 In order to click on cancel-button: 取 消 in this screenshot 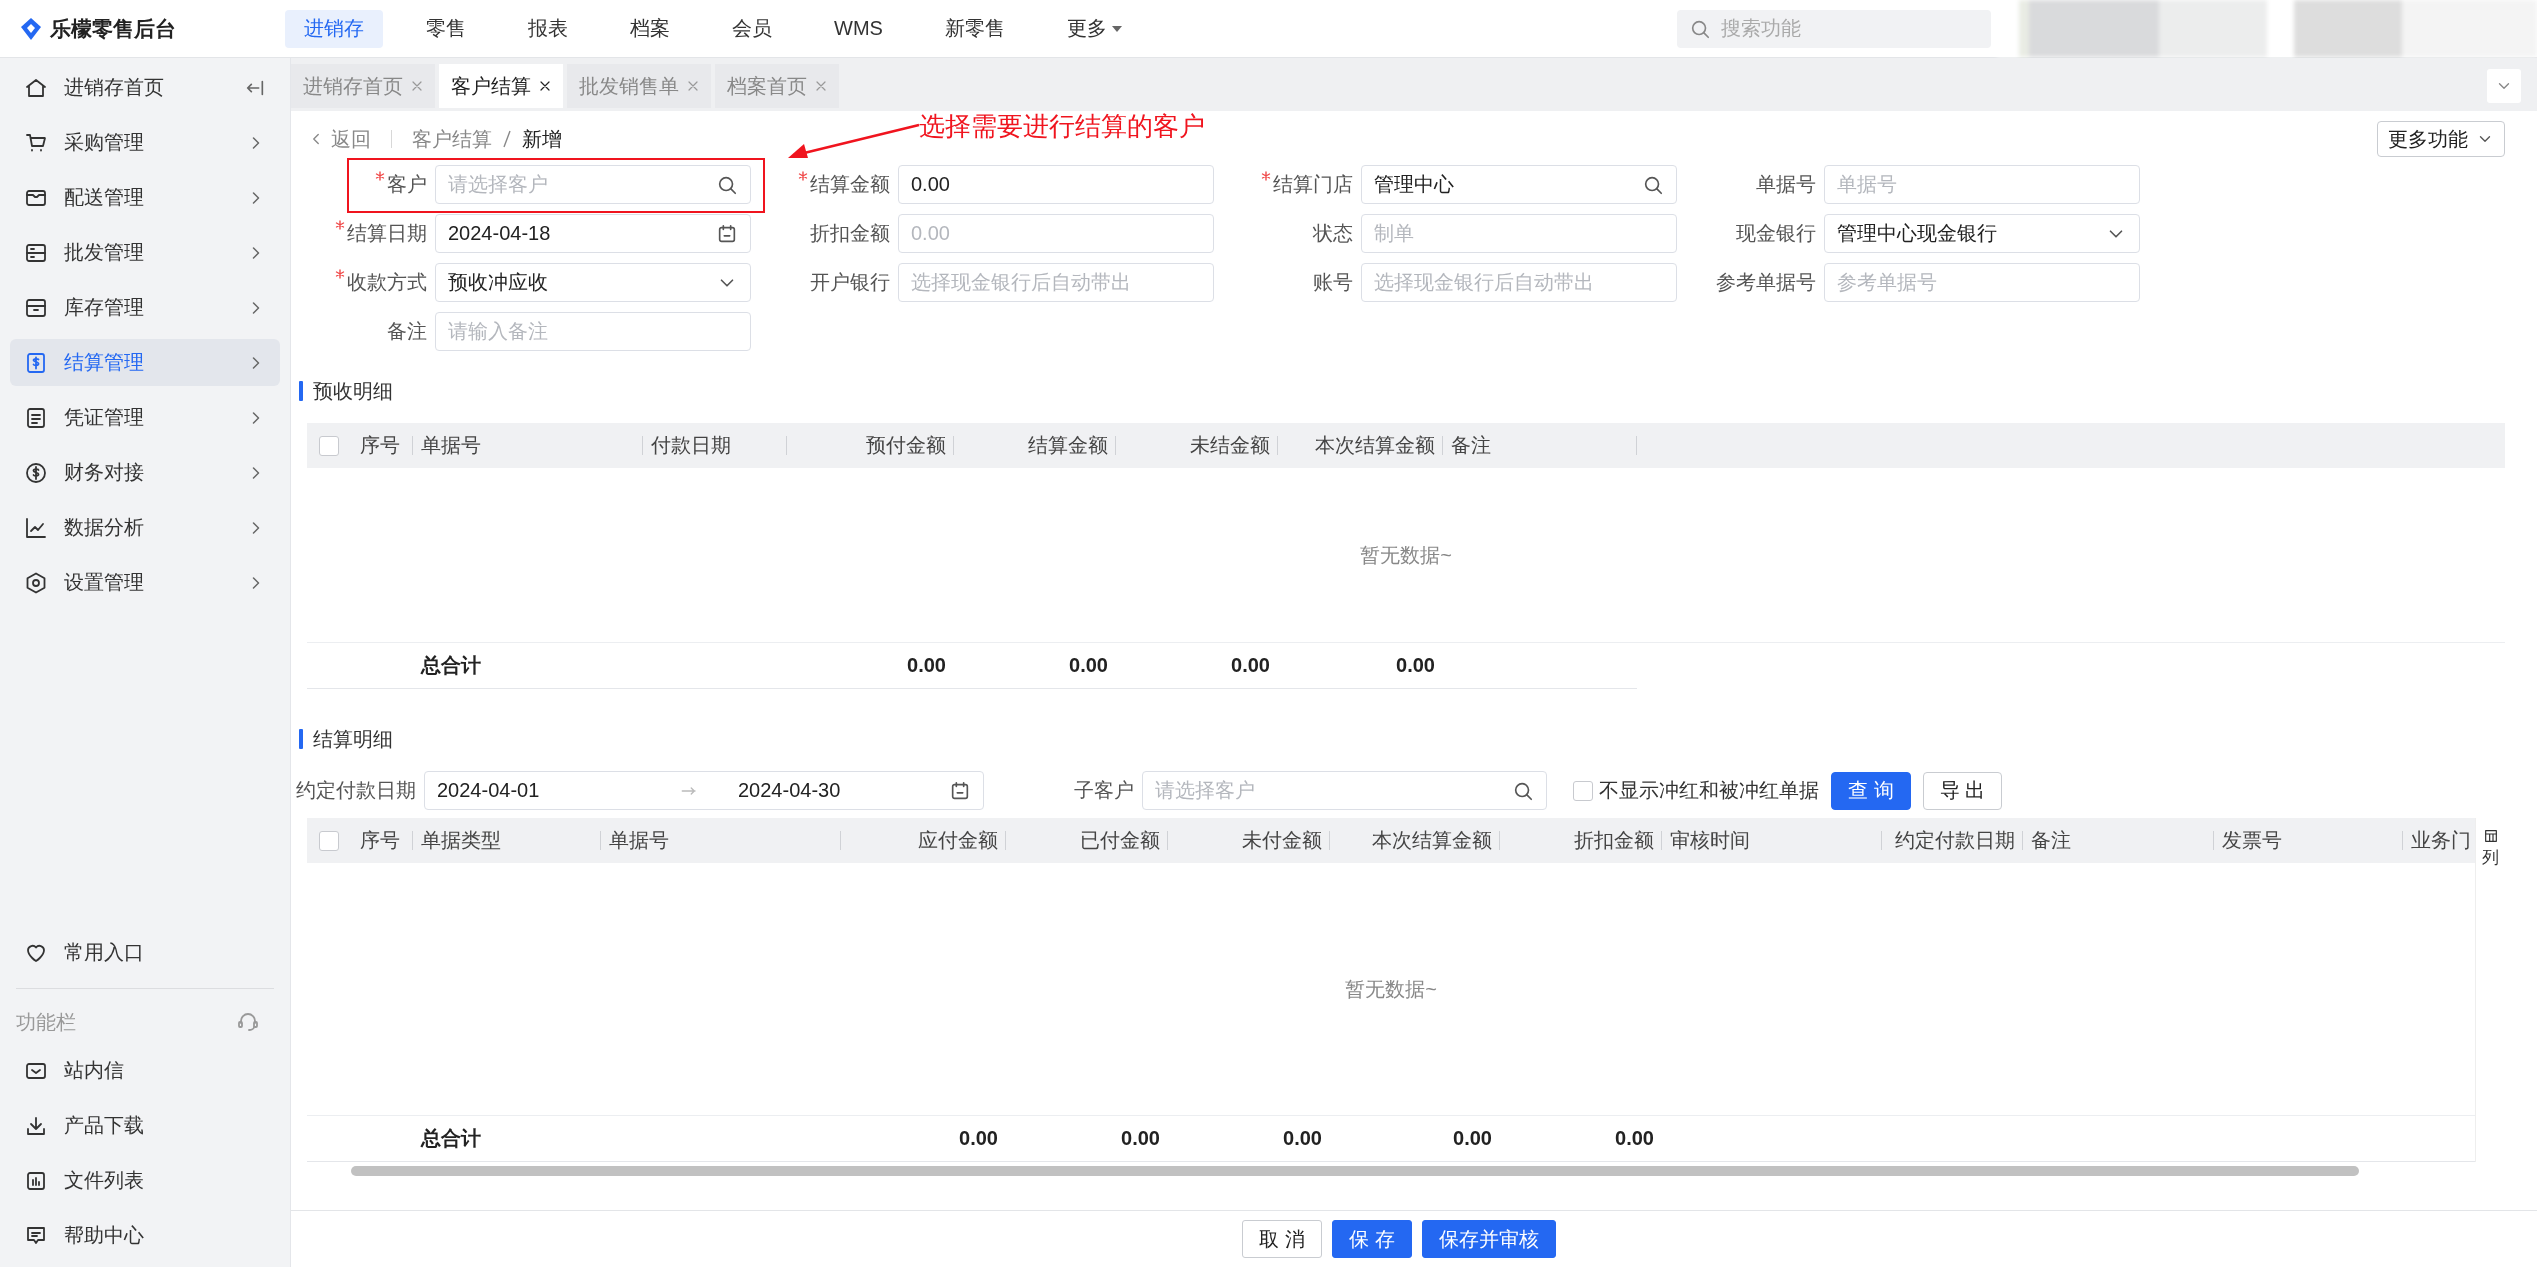, I will do `click(1282, 1239)`.